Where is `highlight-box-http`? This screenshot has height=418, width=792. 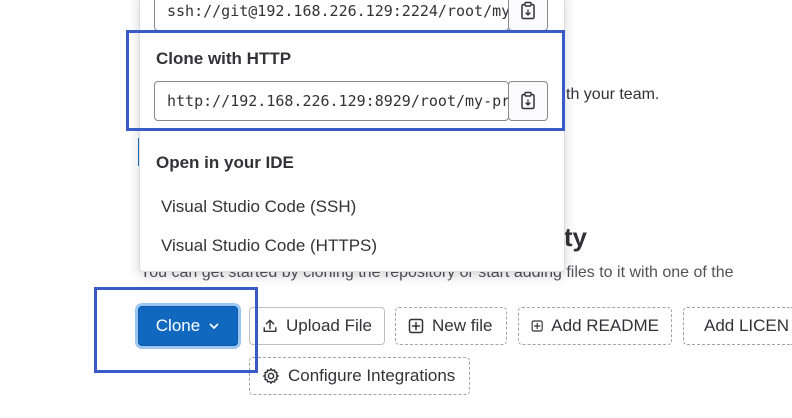 highlight-box-http is located at coordinates (345, 80).